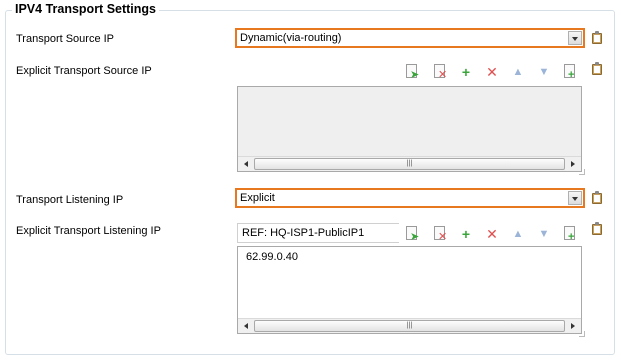 The height and width of the screenshot is (360, 621). Describe the element at coordinates (65, 39) in the screenshot. I see `transport-source-ip-label: Transport Source IP` at that location.